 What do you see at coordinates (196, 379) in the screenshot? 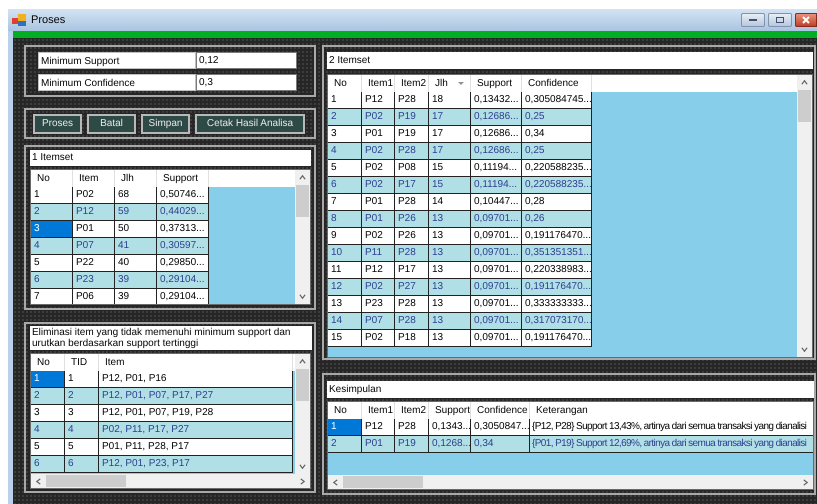
I see `table-cell: P12, P01, P16` at bounding box center [196, 379].